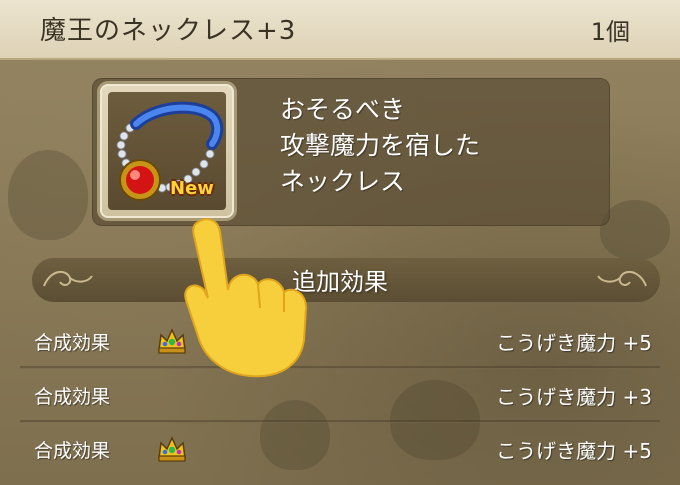  Describe the element at coordinates (343, 181) in the screenshot. I see `description-line: ネックレス` at that location.